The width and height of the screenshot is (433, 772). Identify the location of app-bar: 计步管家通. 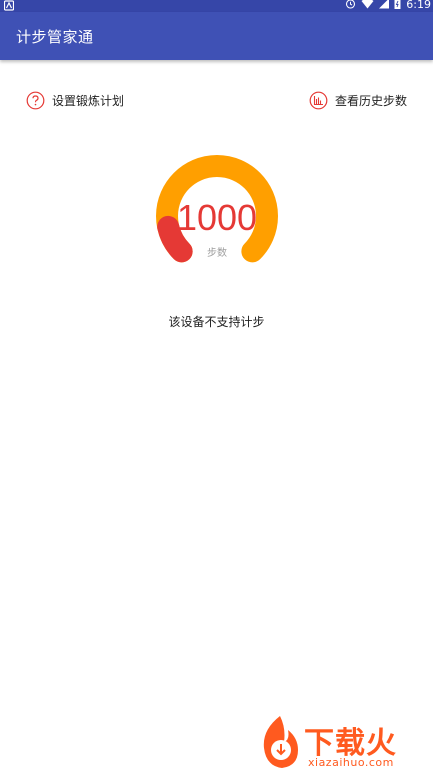
(216, 36).